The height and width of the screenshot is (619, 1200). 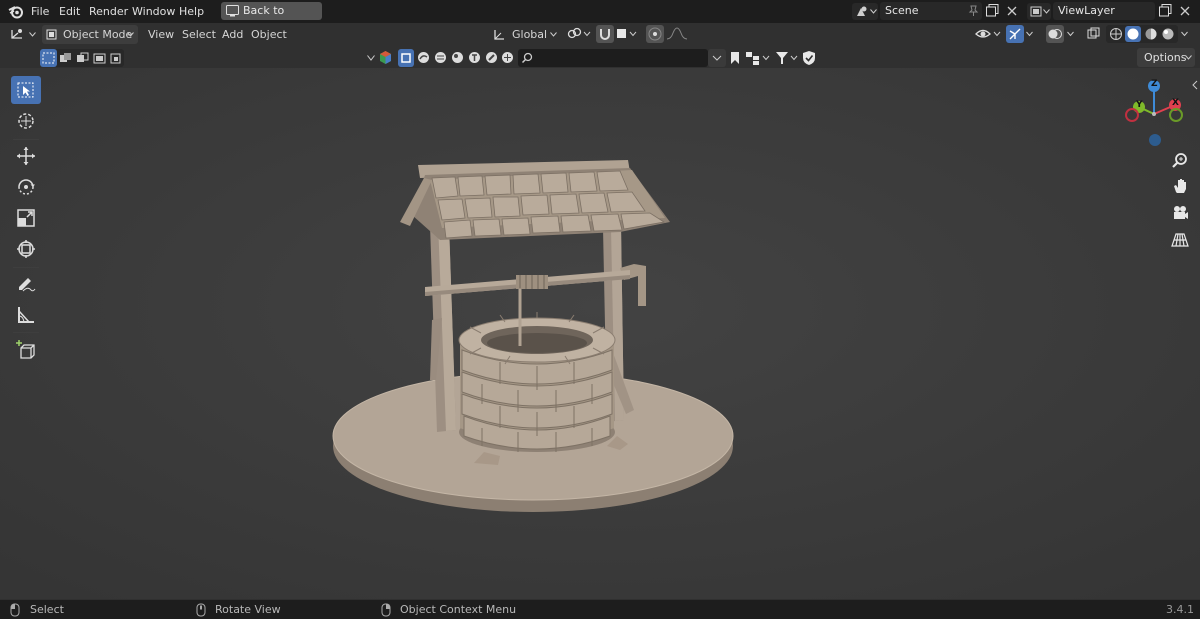 What do you see at coordinates (51, 34) in the screenshot?
I see `object-mode-icon` at bounding box center [51, 34].